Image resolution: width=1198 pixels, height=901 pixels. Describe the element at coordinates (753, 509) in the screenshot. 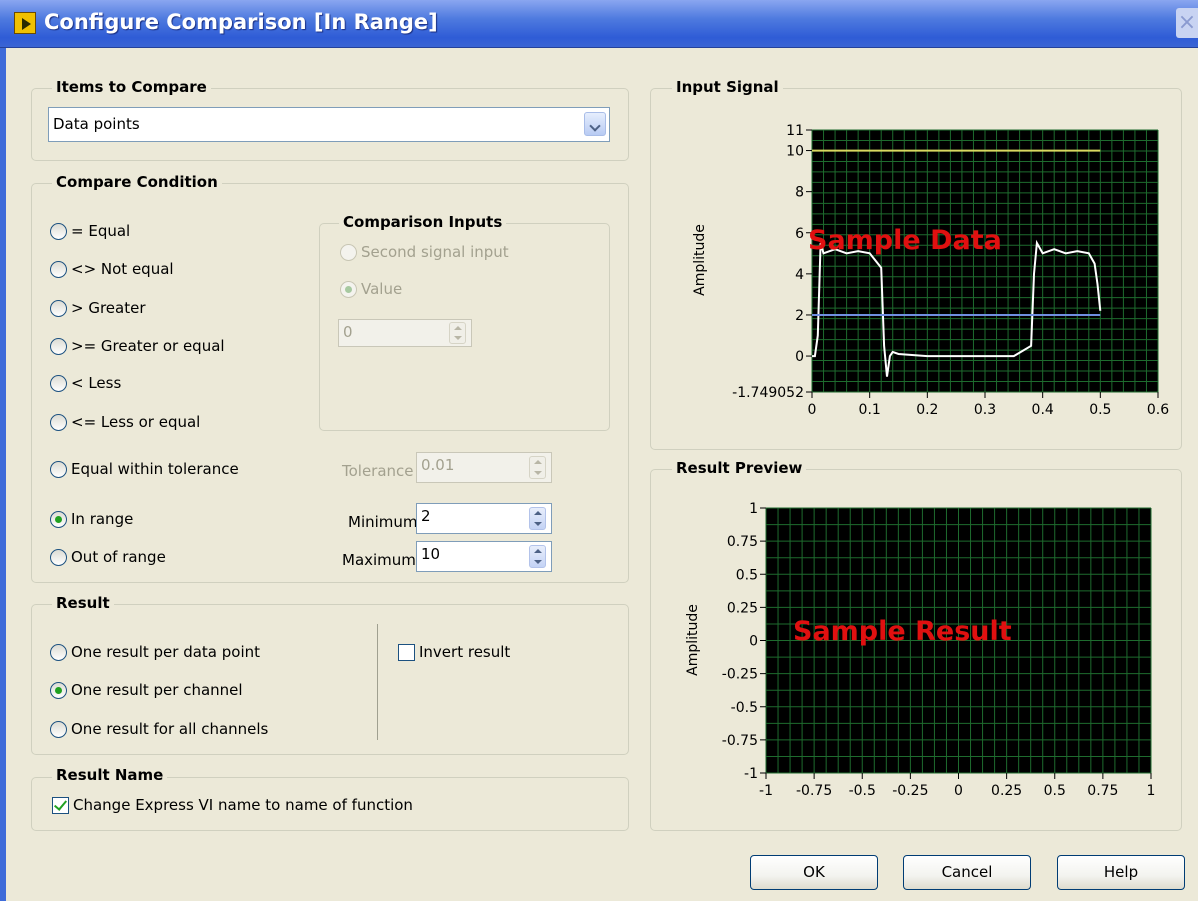

I see `y-tick-label: 1` at that location.